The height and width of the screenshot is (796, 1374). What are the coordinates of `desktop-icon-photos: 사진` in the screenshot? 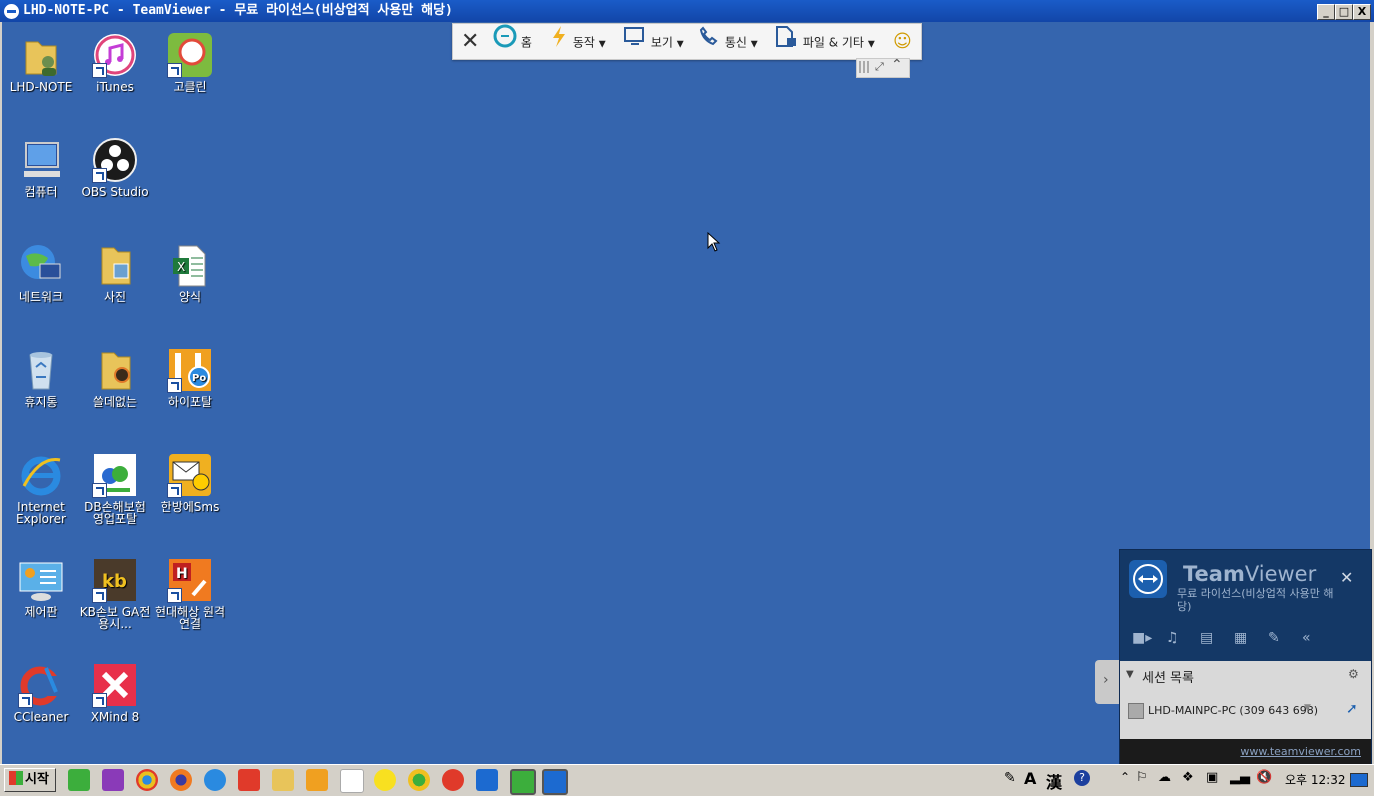 It's located at (115, 272).